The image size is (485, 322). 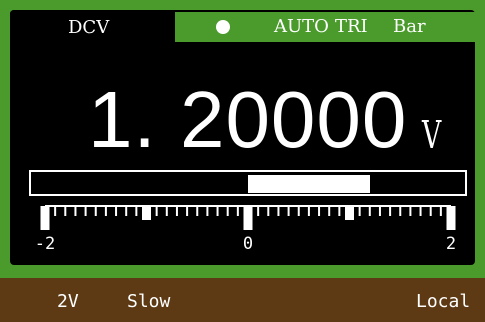 What do you see at coordinates (45, 244) in the screenshot?
I see `scale-label-min: -2` at bounding box center [45, 244].